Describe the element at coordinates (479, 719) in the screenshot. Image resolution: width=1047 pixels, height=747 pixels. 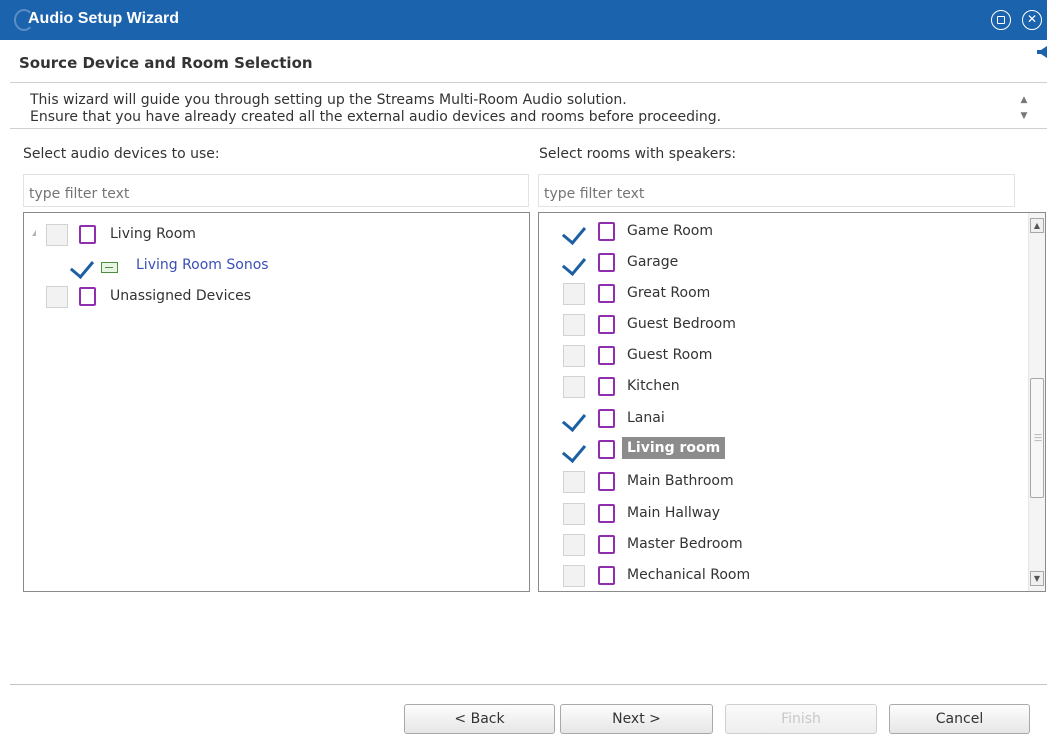
I see `back-button: < Back` at that location.